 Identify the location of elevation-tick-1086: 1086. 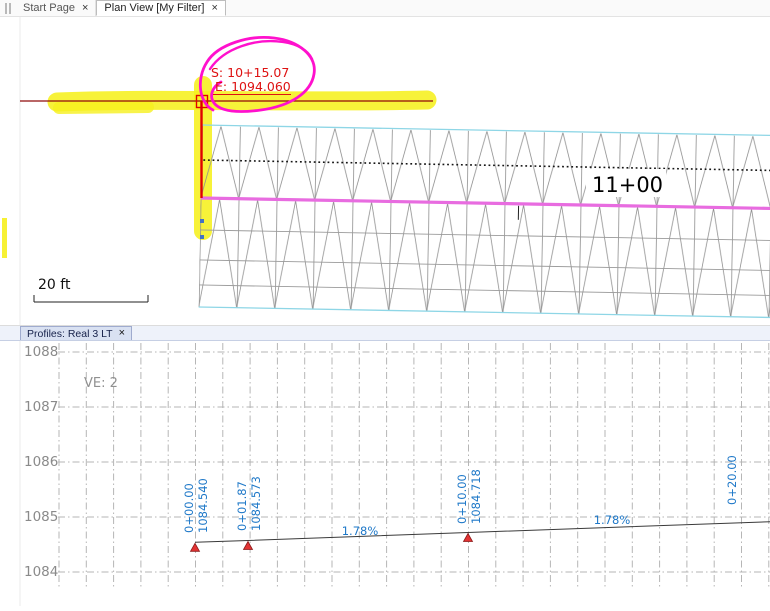
(41, 462).